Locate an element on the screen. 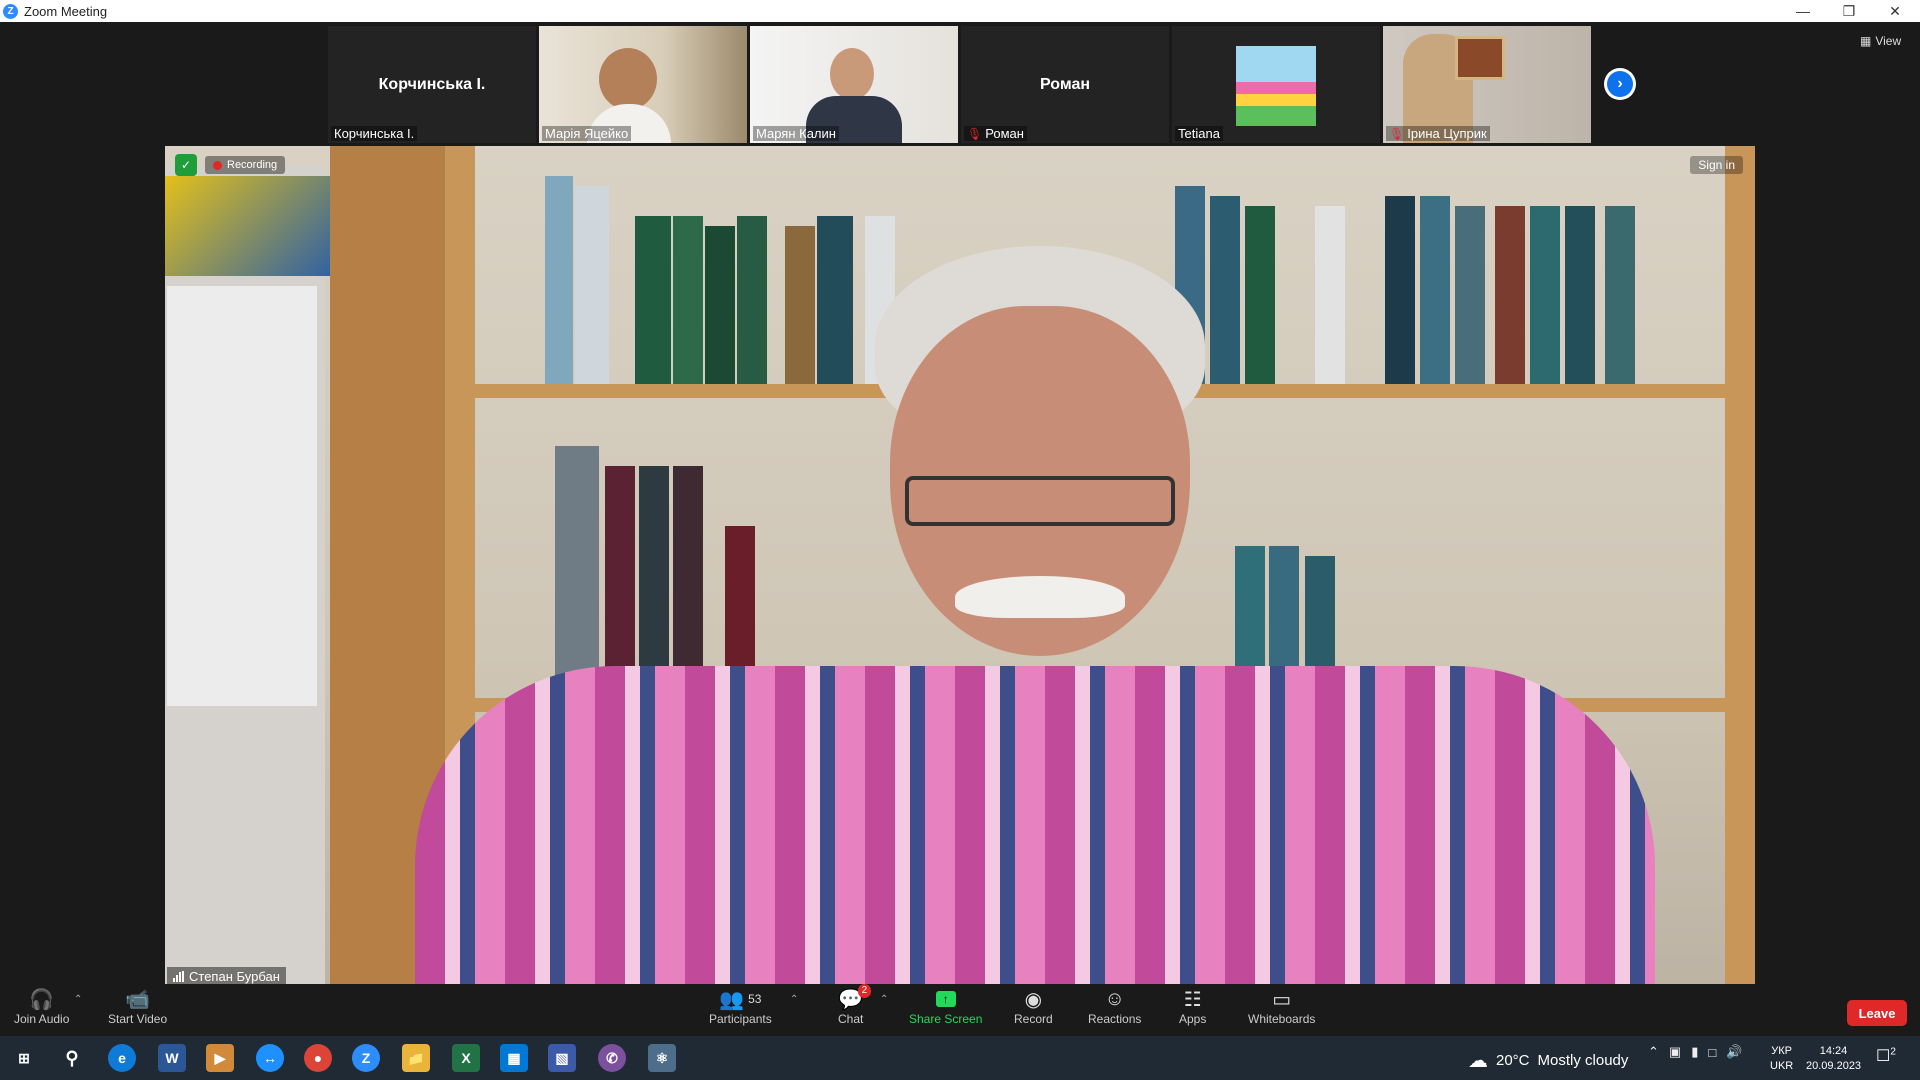 The height and width of the screenshot is (1080, 1920). participant-name: Tetiana is located at coordinates (1199, 133).